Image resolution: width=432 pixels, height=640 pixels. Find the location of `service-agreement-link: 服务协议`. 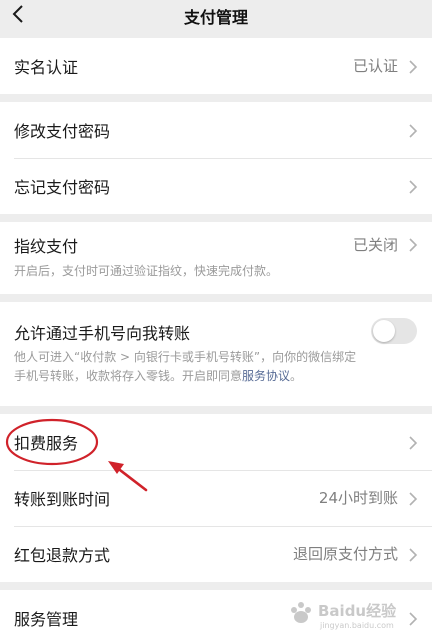

service-agreement-link: 服务协议 is located at coordinates (266, 376).